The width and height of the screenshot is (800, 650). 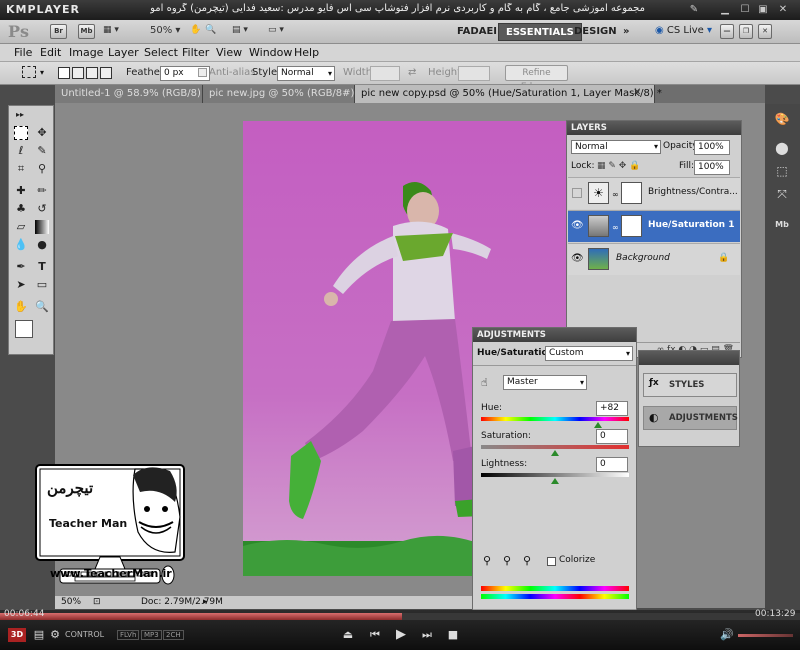 What do you see at coordinates (712, 147) in the screenshot?
I see `opacity-input: 100%` at bounding box center [712, 147].